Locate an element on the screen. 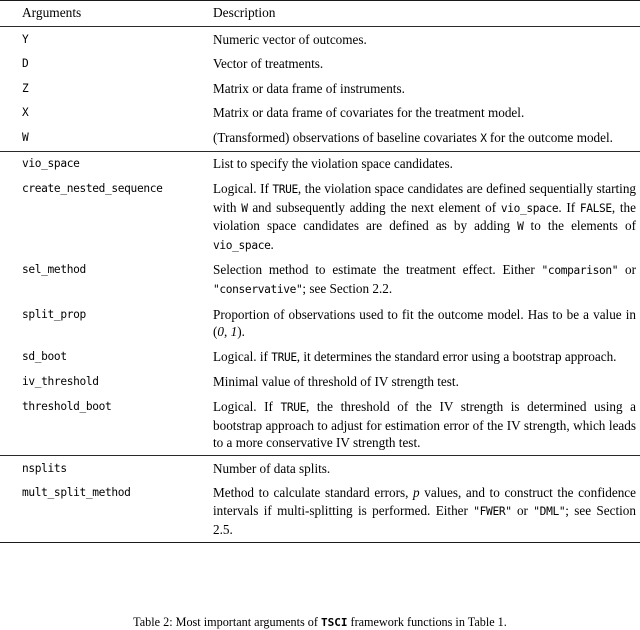 The height and width of the screenshot is (630, 640). caption-code: TSCI is located at coordinates (334, 622).